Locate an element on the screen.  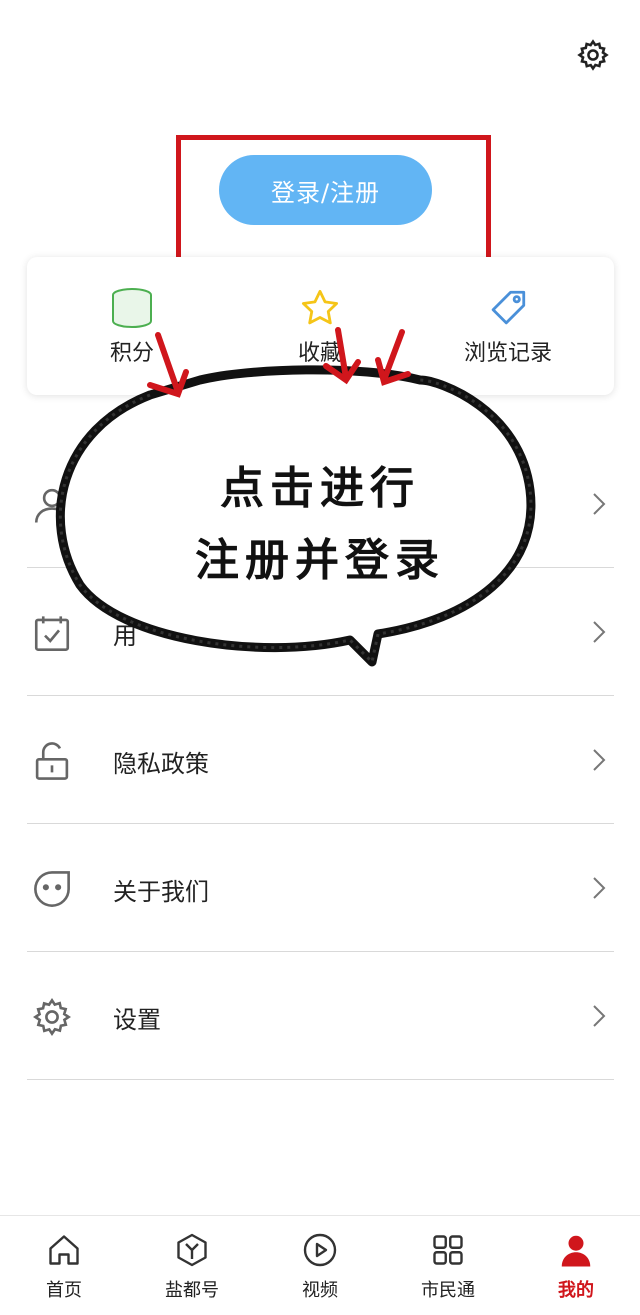
menu-row-label: 用 is located at coordinates (125, 636).